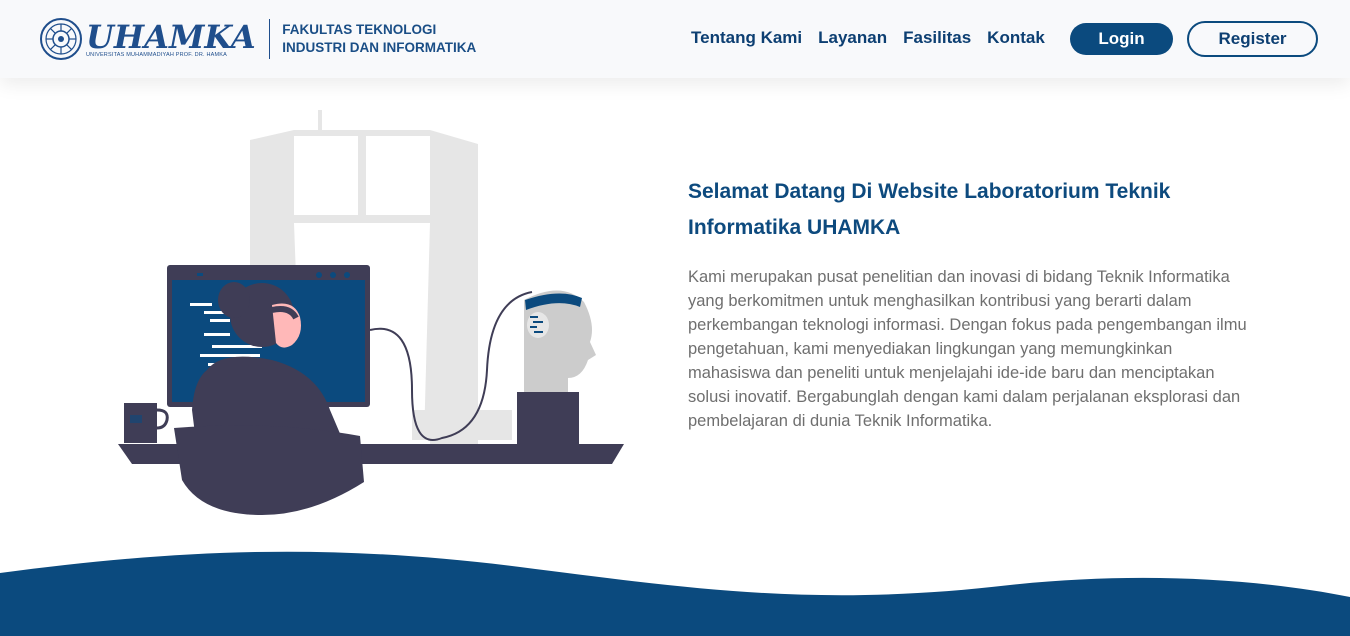  Describe the element at coordinates (675, 593) in the screenshot. I see `footer-wave` at that location.